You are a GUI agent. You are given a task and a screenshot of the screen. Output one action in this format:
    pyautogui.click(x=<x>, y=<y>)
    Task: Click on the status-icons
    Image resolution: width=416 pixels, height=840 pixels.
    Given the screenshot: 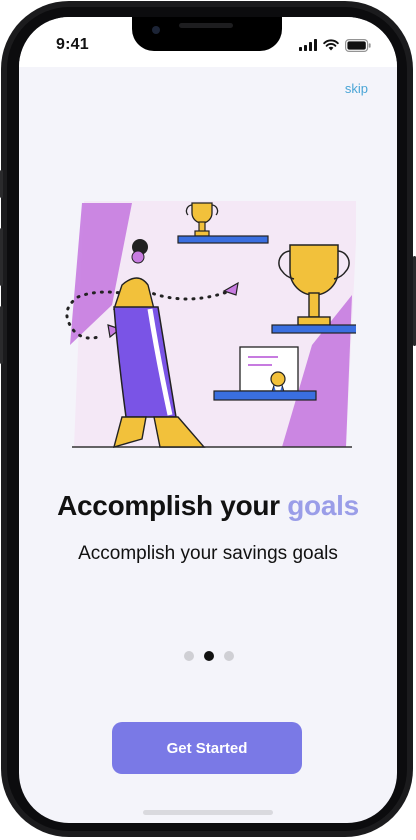 What is the action you would take?
    pyautogui.click(x=335, y=45)
    